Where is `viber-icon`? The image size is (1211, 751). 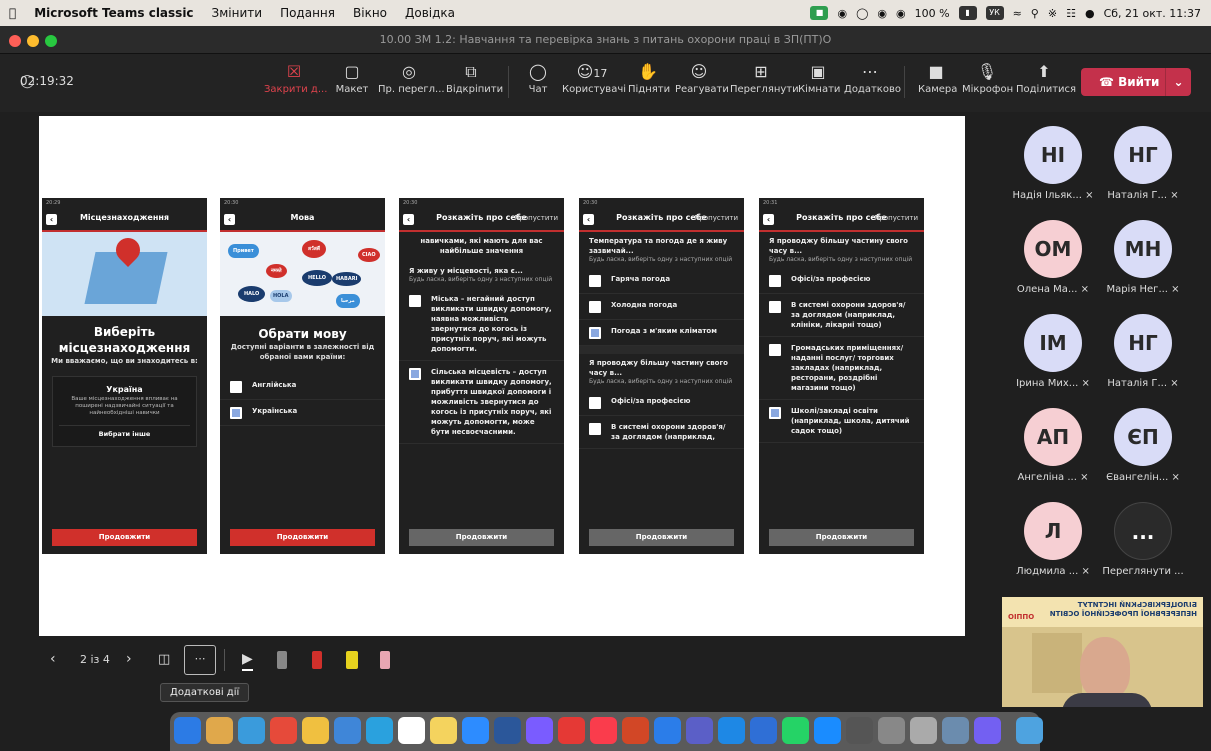
viber-icon is located at coordinates (987, 730).